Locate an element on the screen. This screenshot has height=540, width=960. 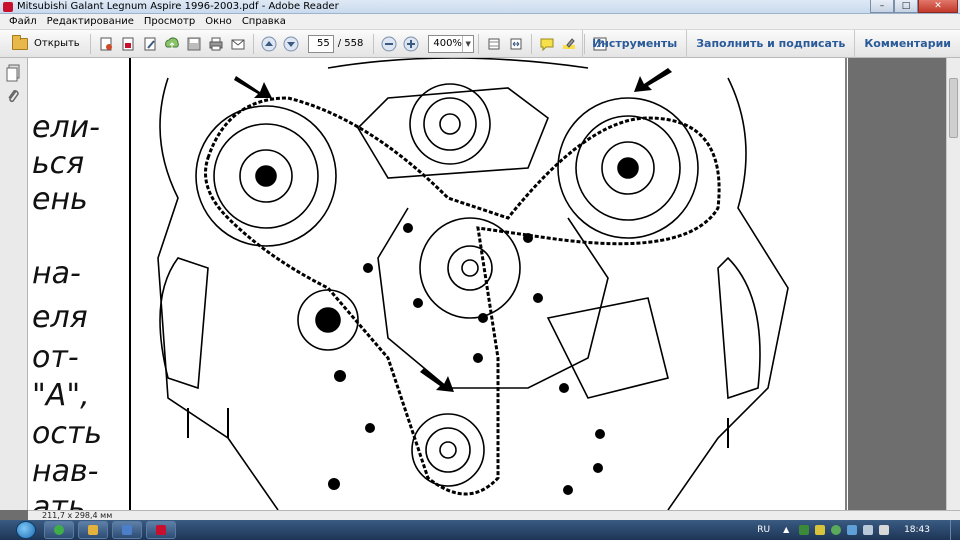
create-pdf-icon is located at coordinates (106, 44).